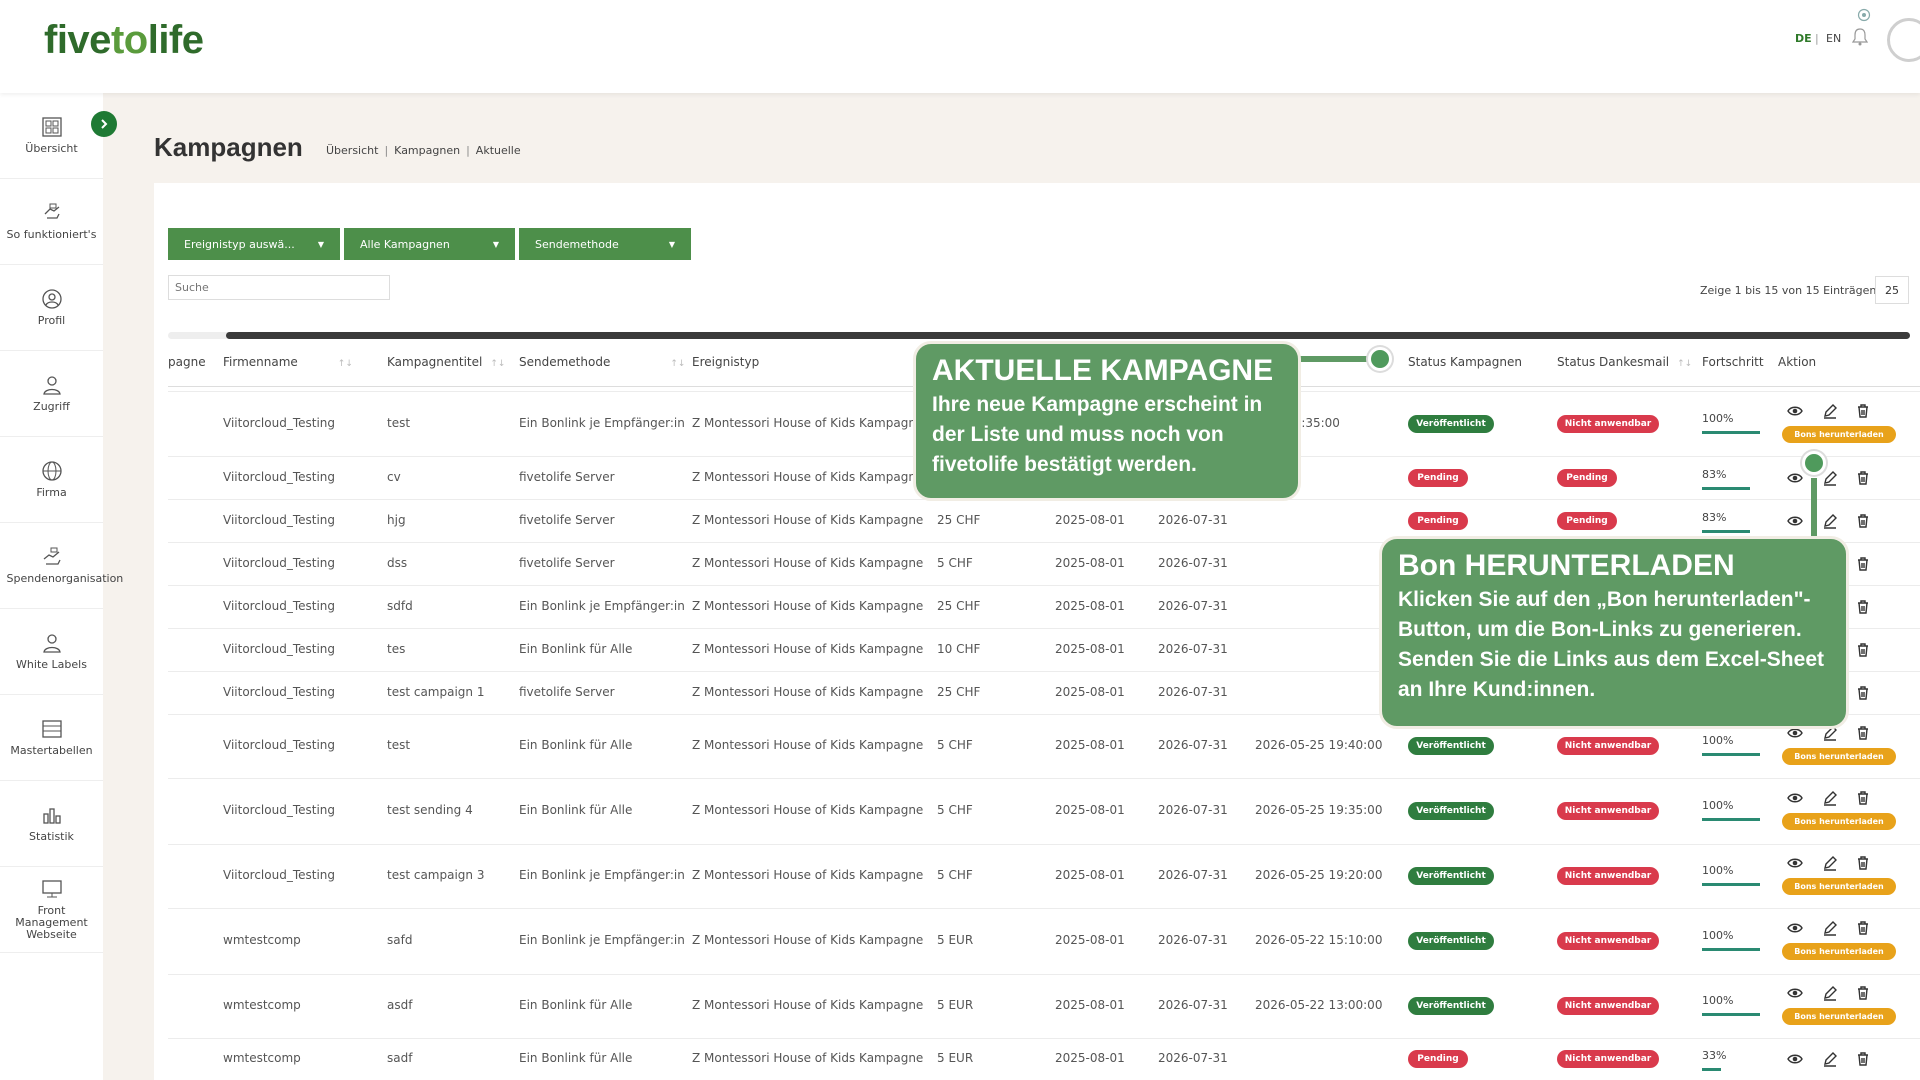 This screenshot has width=1920, height=1080. What do you see at coordinates (1068, 335) in the screenshot?
I see `horizontal-scroll-thumb` at bounding box center [1068, 335].